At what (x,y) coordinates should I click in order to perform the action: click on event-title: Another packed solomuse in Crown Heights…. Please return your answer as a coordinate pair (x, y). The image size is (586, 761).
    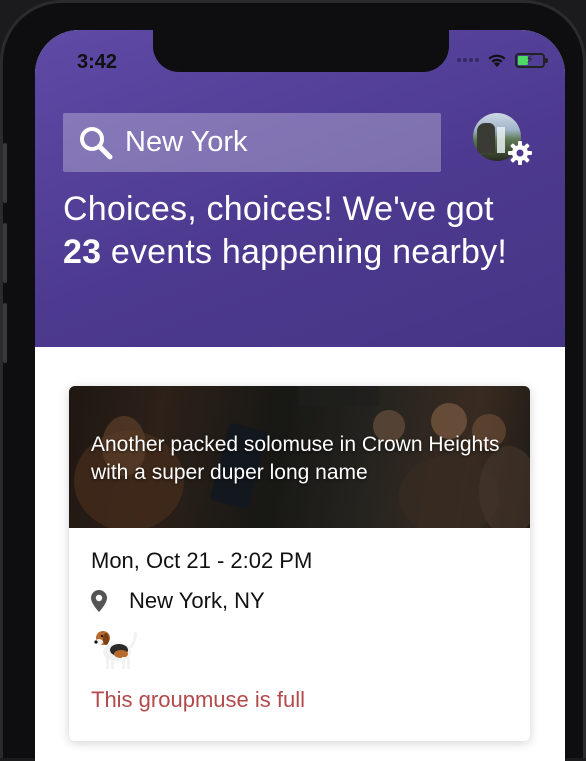
    Looking at the image, I should click on (295, 458).